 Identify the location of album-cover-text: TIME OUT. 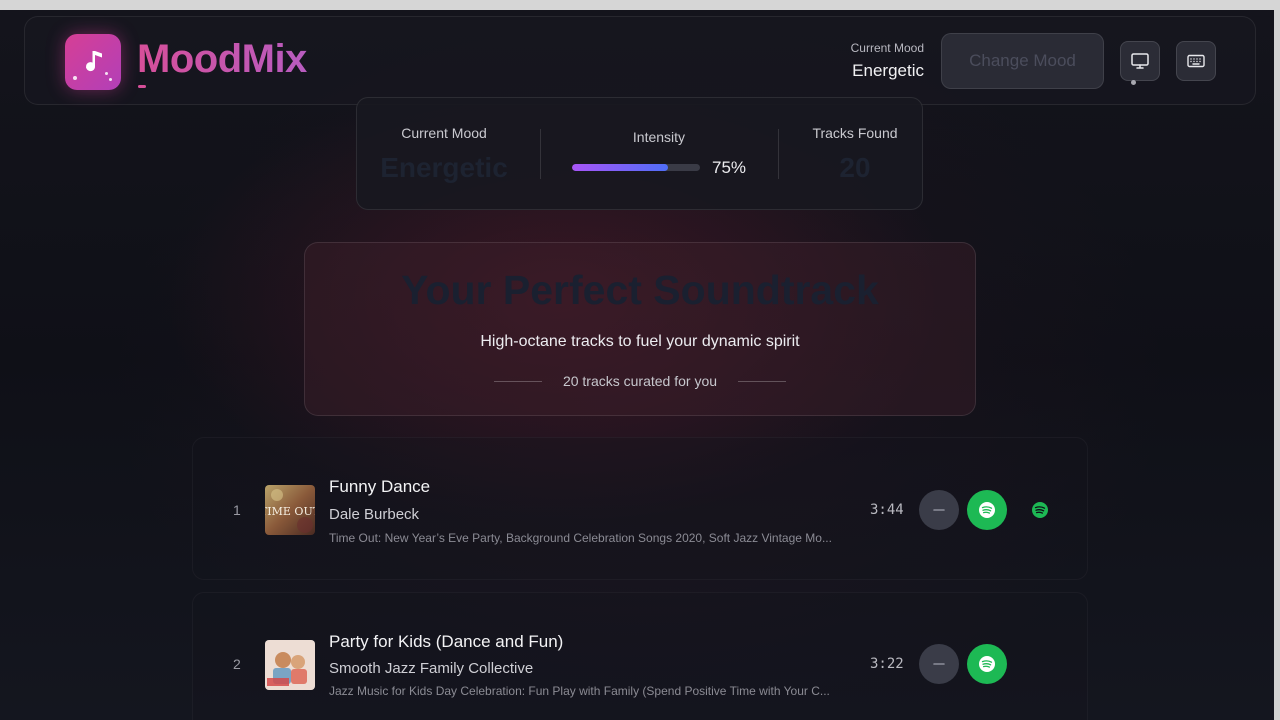
(290, 511).